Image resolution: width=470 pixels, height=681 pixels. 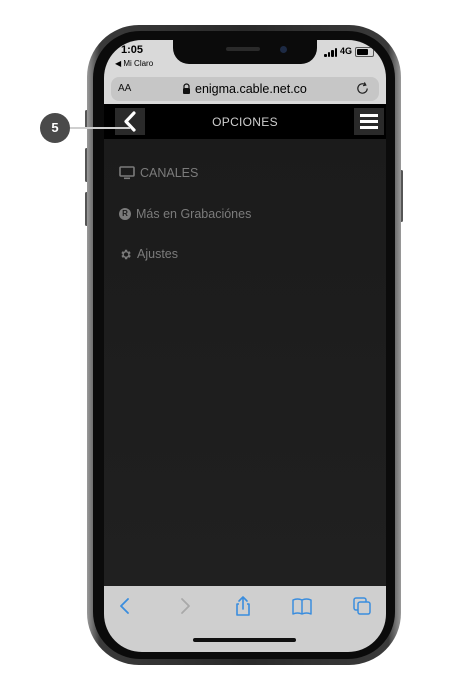 What do you see at coordinates (369, 121) in the screenshot?
I see `hamburger-menu-button` at bounding box center [369, 121].